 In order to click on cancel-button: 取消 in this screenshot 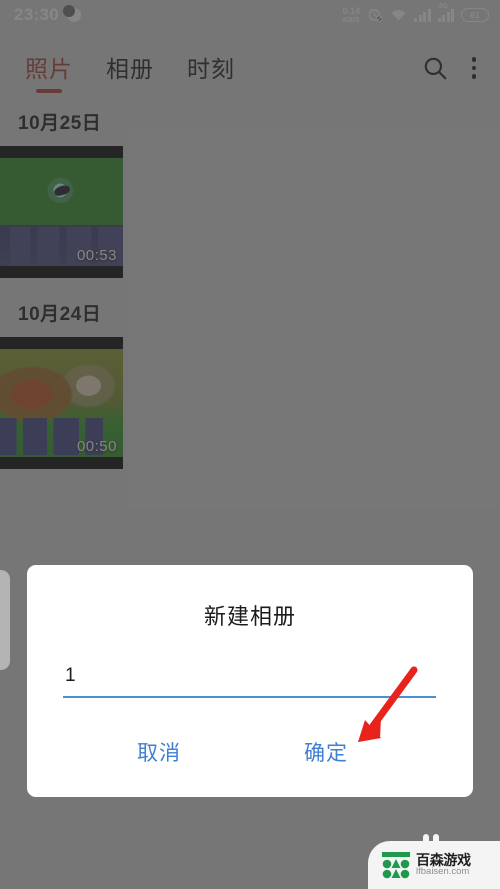, I will do `click(159, 752)`.